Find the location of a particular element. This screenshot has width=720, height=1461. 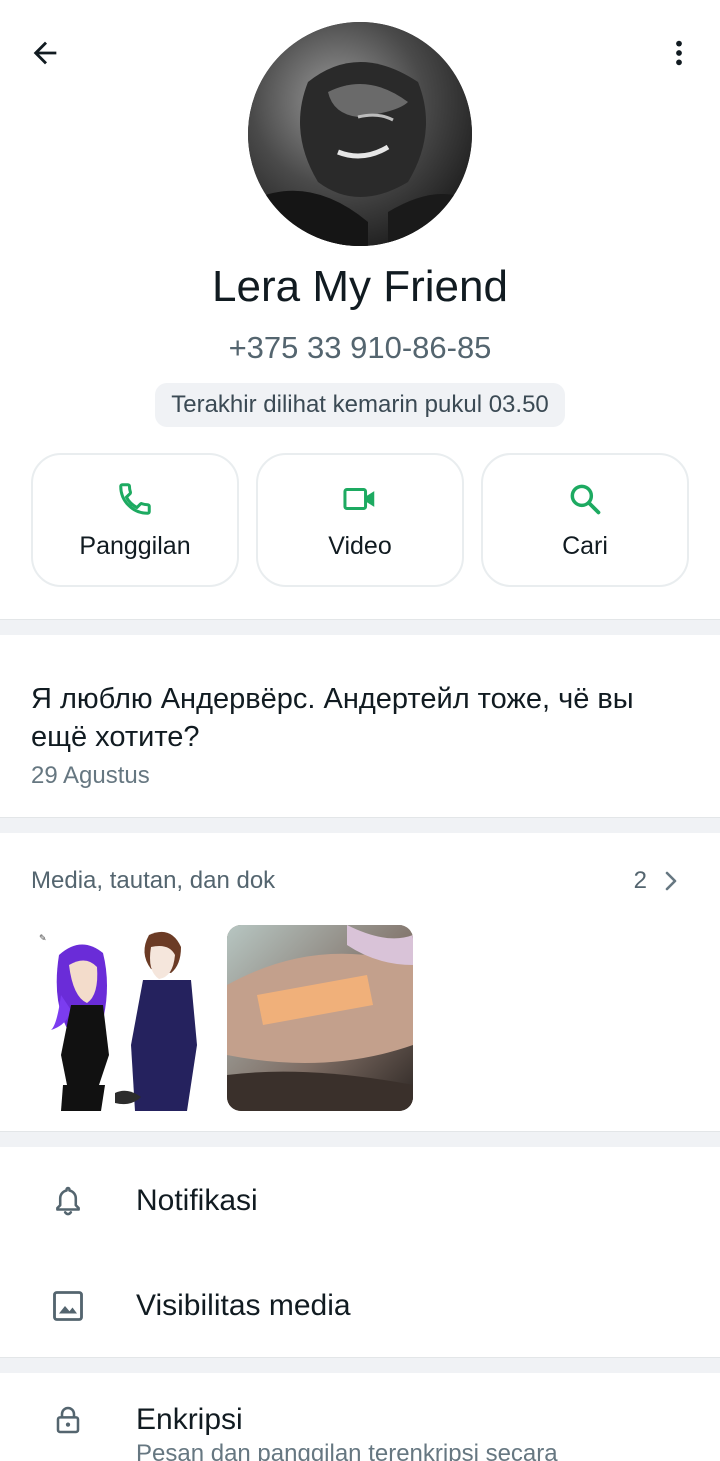

search-button: Cari is located at coordinates (585, 520).